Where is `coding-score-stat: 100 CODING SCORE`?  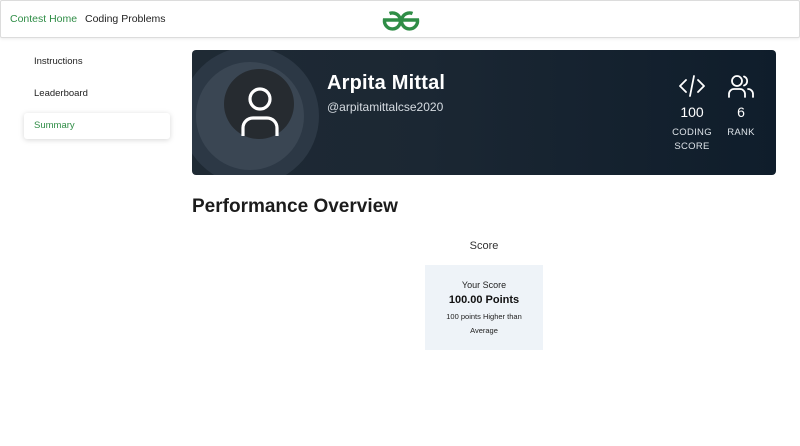
coding-score-stat: 100 CODING SCORE is located at coordinates (692, 114).